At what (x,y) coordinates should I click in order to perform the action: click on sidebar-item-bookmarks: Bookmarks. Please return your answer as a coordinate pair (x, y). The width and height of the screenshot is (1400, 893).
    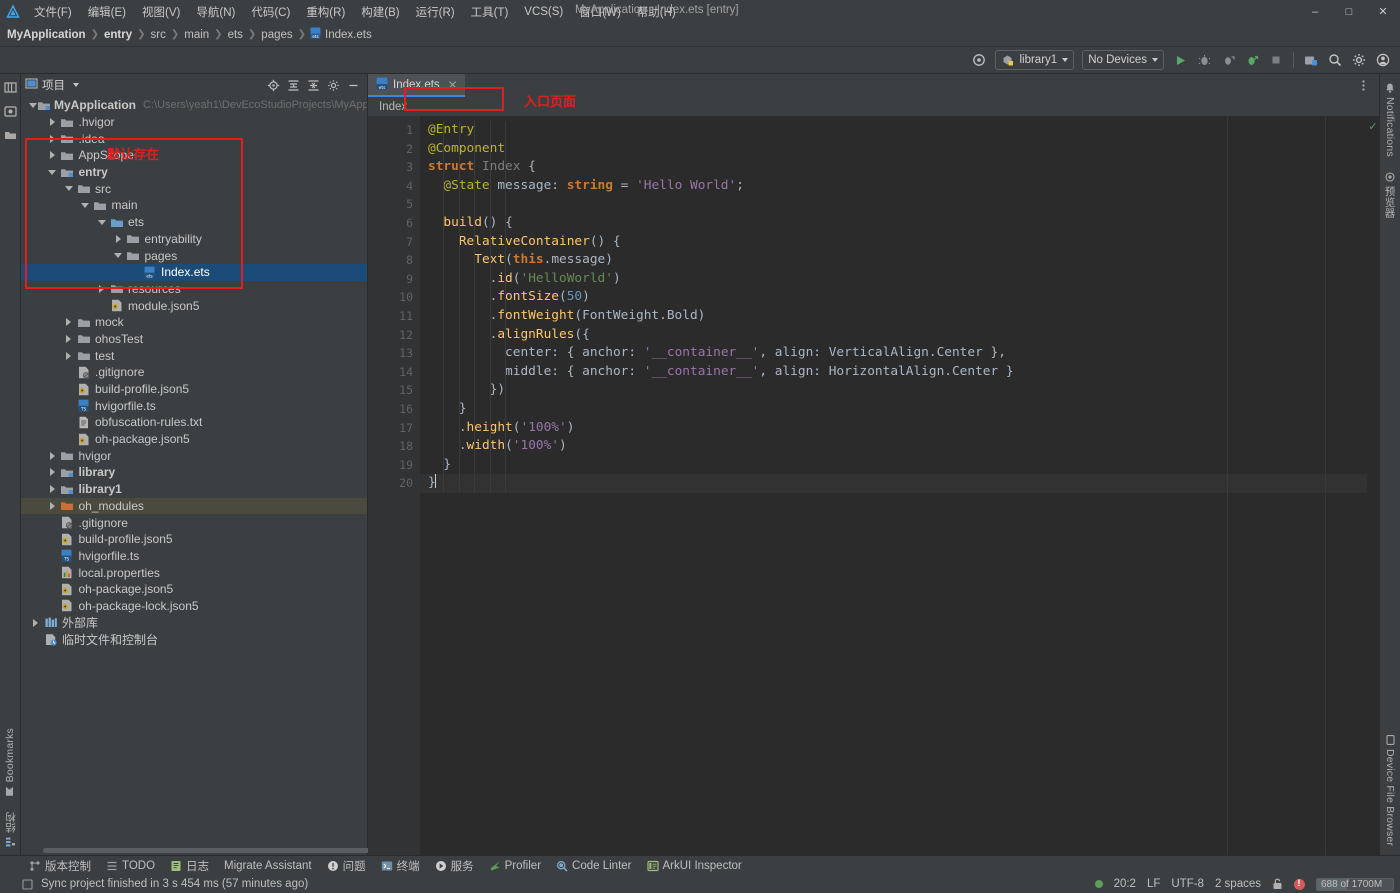
    Looking at the image, I should click on (10, 762).